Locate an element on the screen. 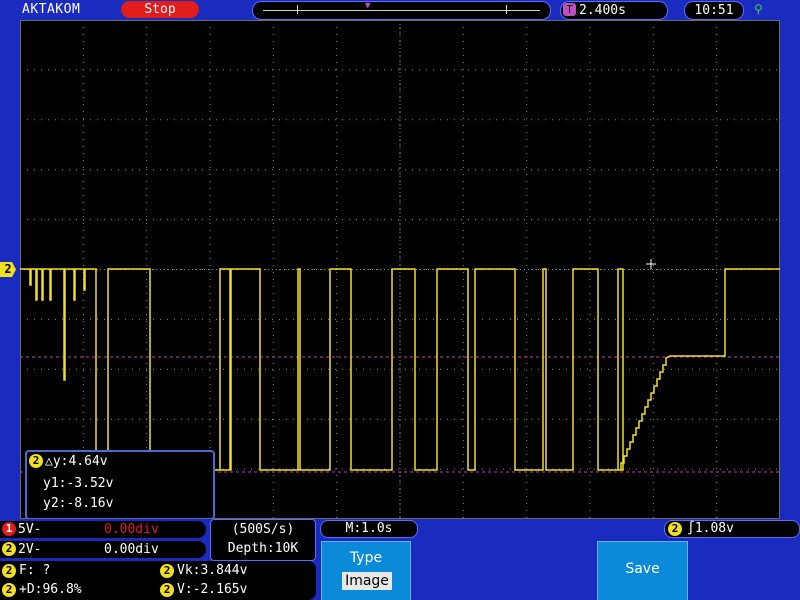  trigger-level: 2 ∫1.08v is located at coordinates (732, 529).